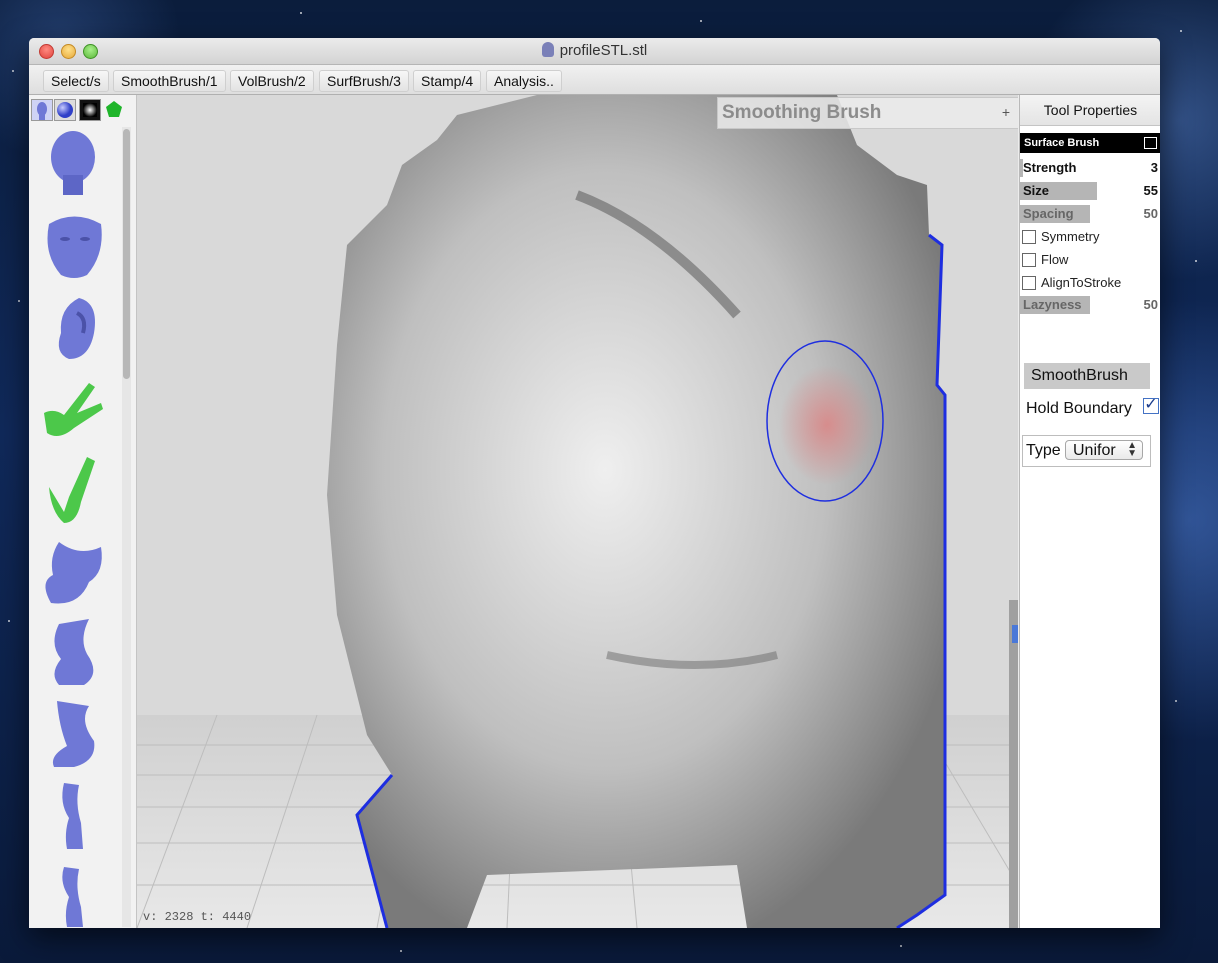  Describe the element at coordinates (1094, 450) in the screenshot. I see `type-select-value: Unifor` at that location.